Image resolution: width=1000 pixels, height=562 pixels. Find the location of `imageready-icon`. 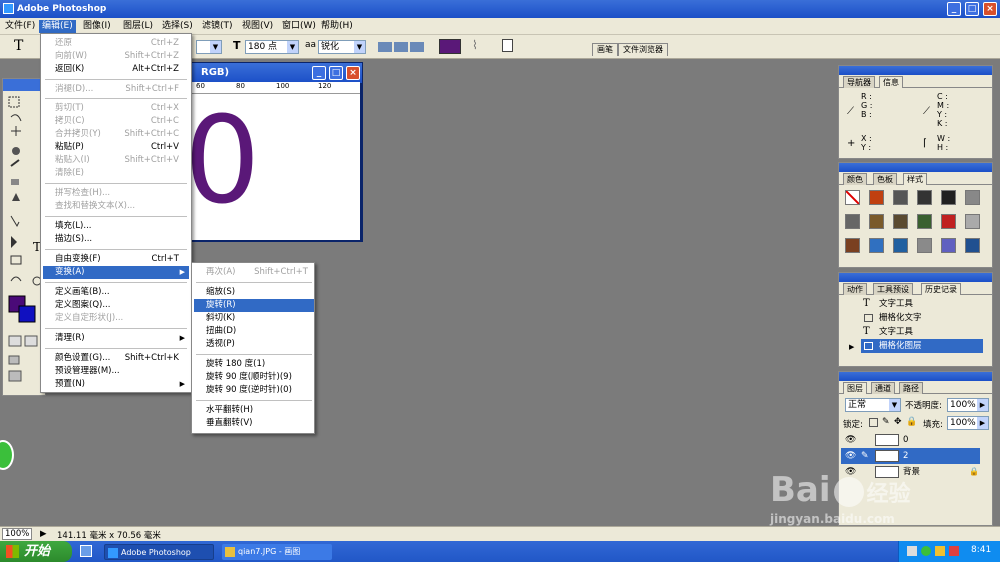

imageready-icon is located at coordinates (15, 376).